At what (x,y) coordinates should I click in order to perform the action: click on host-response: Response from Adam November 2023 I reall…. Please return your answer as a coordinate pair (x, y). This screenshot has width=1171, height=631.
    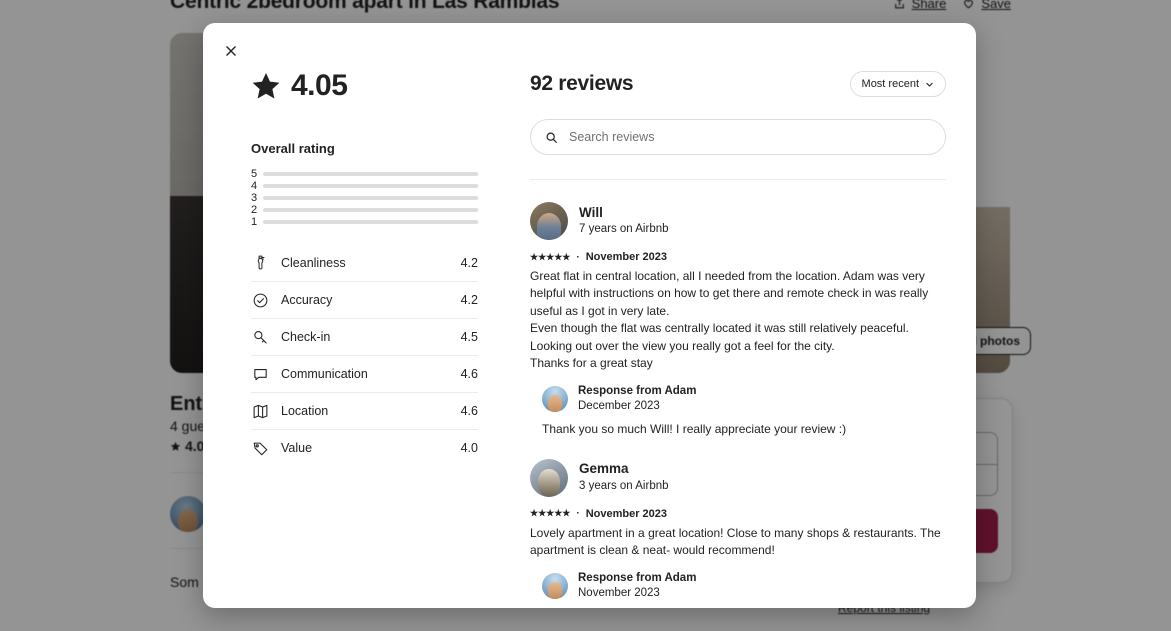
    Looking at the image, I should click on (744, 589).